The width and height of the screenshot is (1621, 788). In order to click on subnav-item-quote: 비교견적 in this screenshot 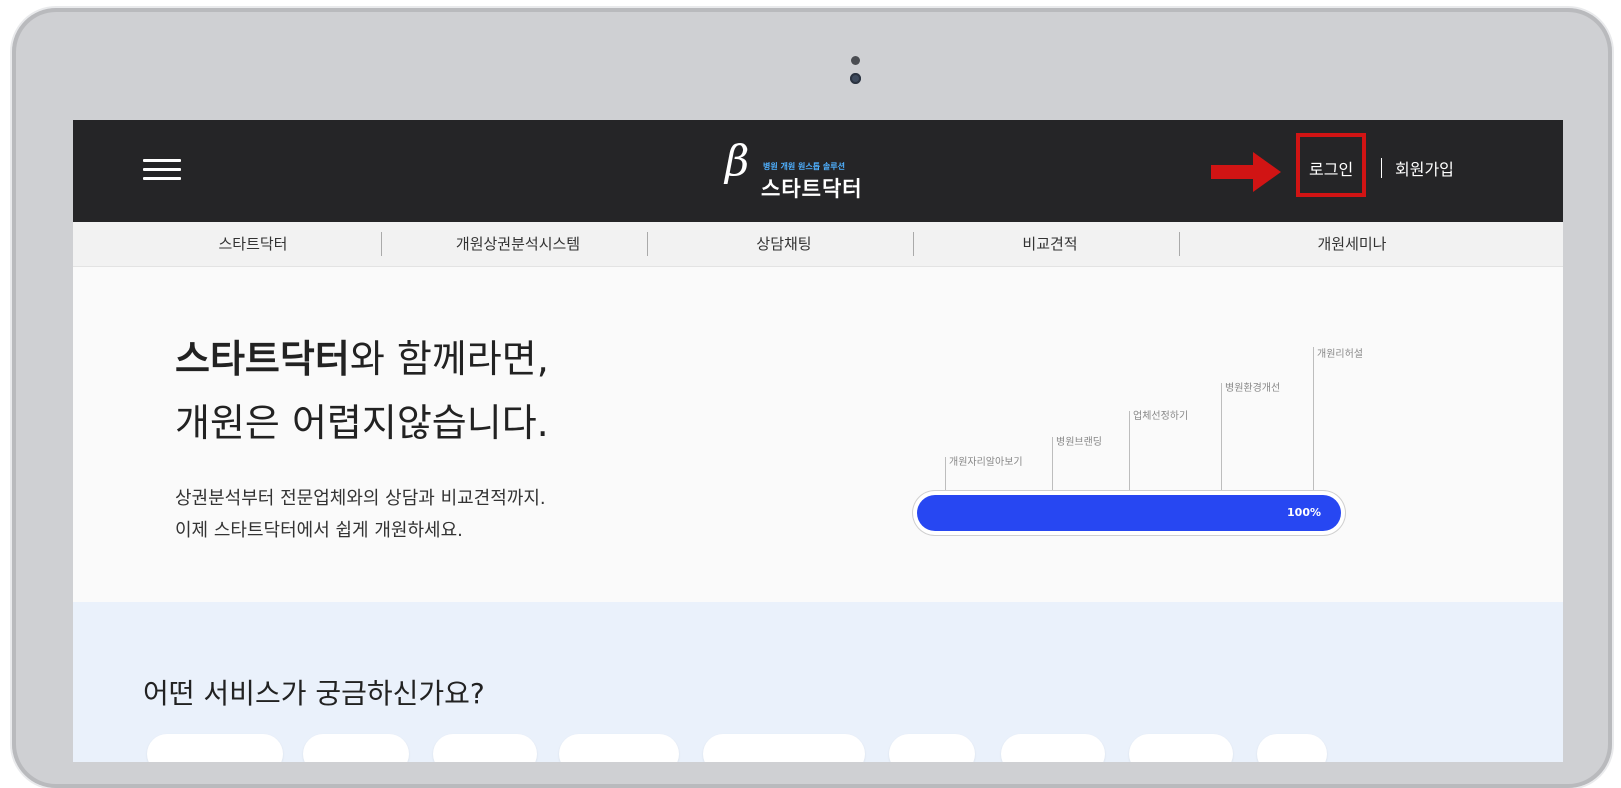, I will do `click(1050, 244)`.